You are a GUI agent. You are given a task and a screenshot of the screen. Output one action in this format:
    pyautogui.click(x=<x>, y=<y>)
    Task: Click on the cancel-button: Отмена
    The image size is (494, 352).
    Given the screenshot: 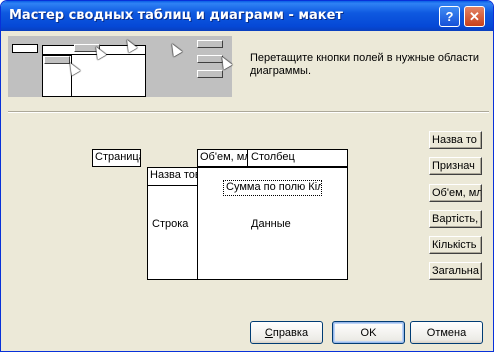 What is the action you would take?
    pyautogui.click(x=446, y=332)
    